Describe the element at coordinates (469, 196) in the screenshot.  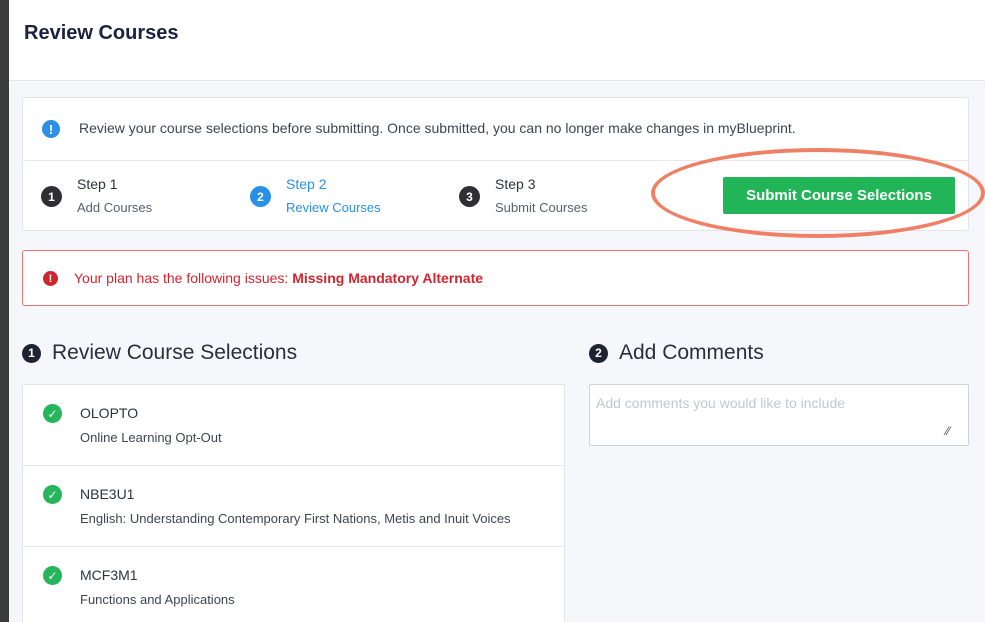
I see `step-number: 3` at that location.